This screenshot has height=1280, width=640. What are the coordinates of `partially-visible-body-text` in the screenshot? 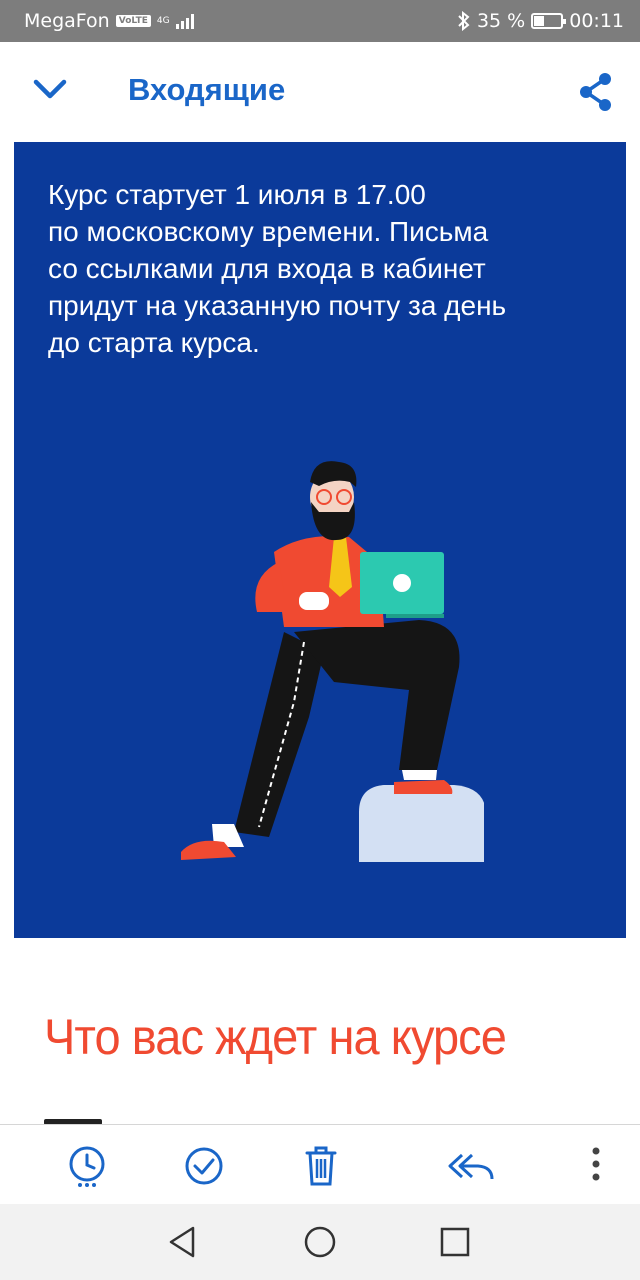 It's located at (144, 1116).